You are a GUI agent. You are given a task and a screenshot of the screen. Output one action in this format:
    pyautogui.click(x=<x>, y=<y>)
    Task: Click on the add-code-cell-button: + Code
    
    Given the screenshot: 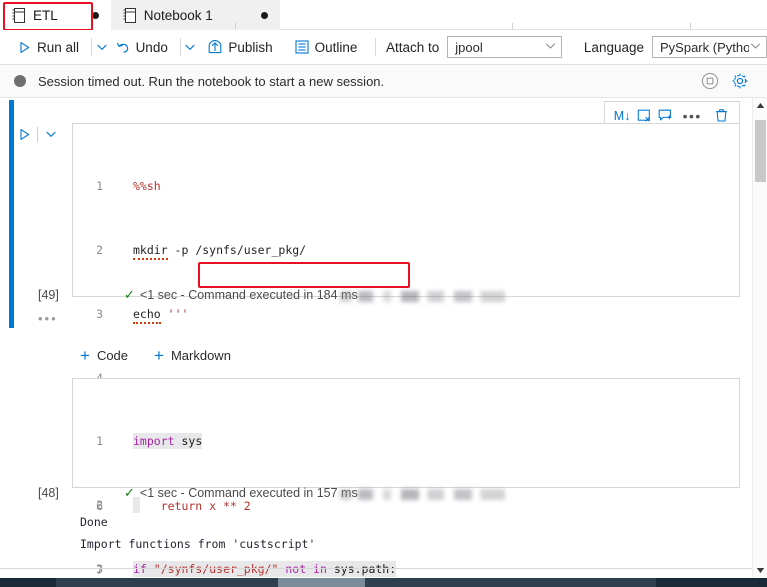 What is the action you would take?
    pyautogui.click(x=104, y=355)
    